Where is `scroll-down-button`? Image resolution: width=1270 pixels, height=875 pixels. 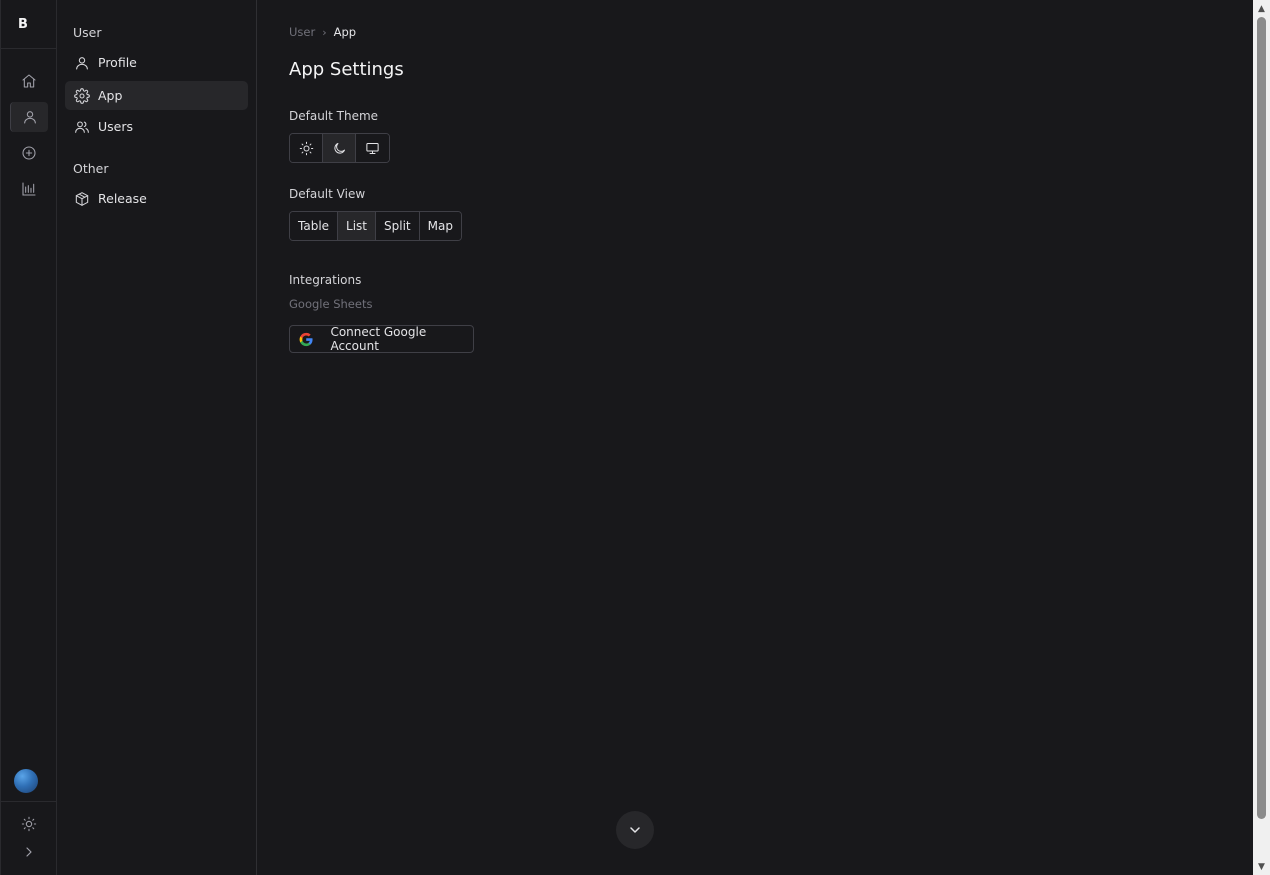 scroll-down-button is located at coordinates (635, 830).